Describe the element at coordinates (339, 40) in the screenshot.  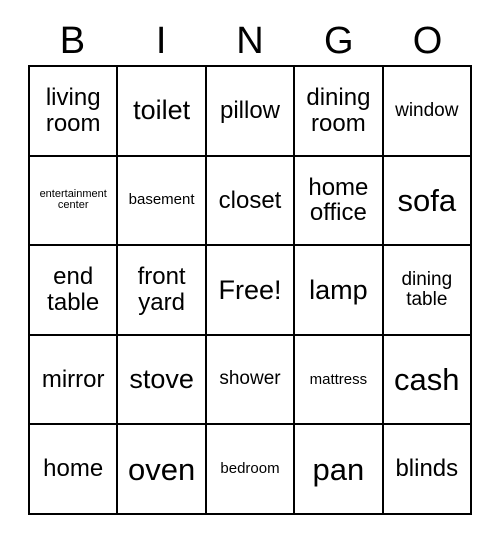
I see `bingo-header-letter-g: G` at that location.